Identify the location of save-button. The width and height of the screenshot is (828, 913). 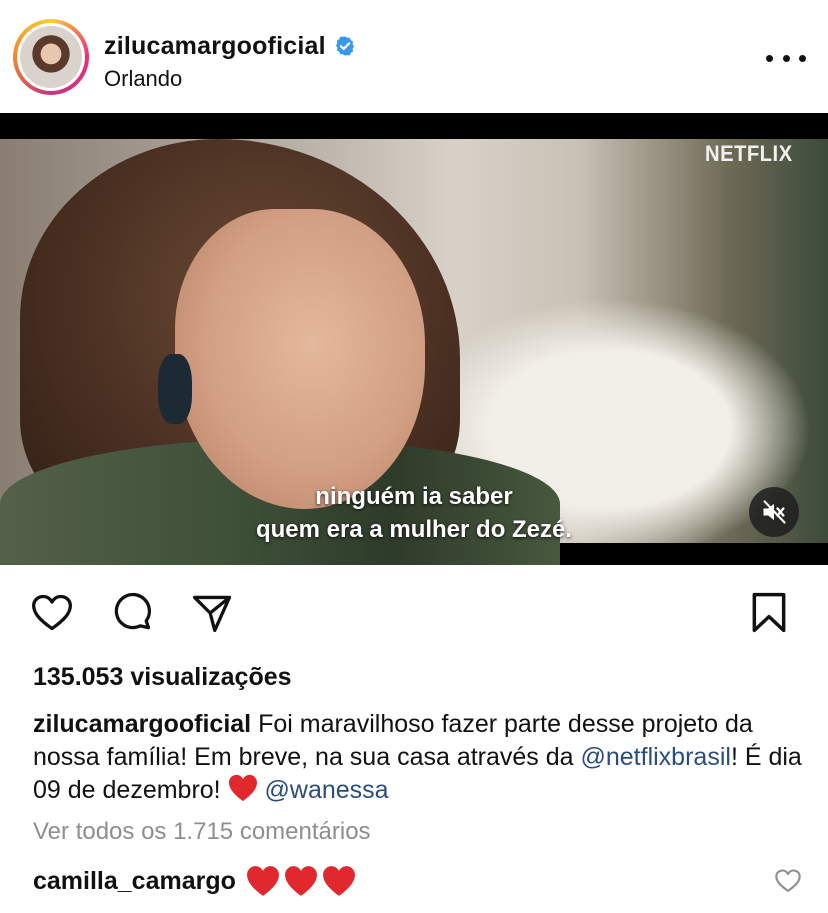
(769, 613).